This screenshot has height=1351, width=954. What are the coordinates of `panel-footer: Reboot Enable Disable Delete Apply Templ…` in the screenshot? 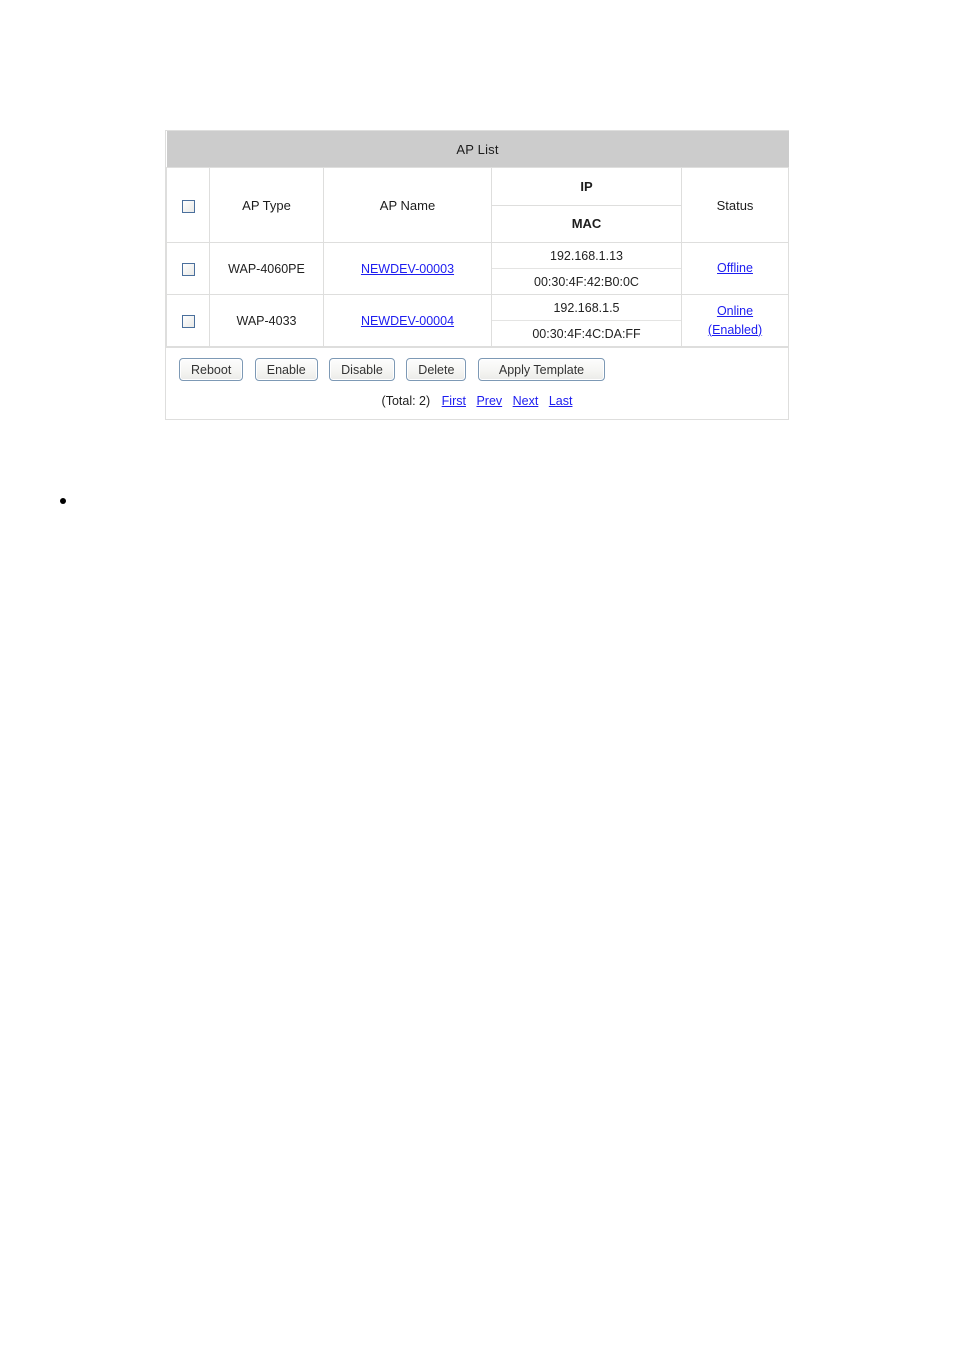 It's located at (477, 383).